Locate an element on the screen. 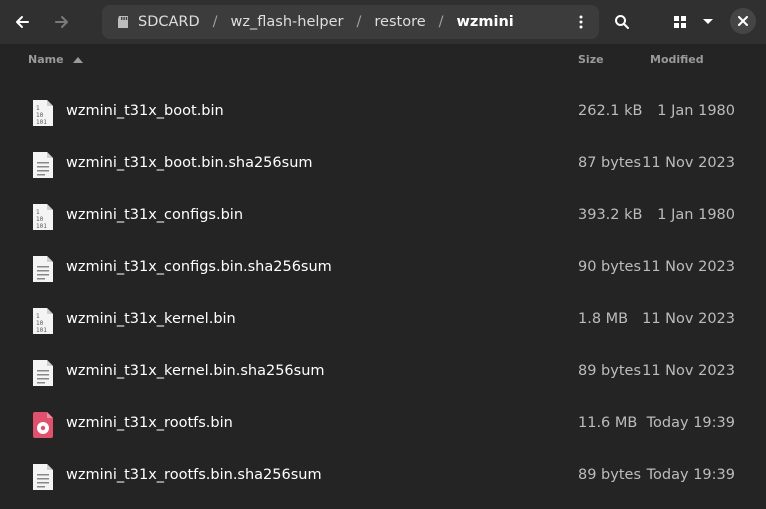  view-options-button is located at coordinates (708, 22).